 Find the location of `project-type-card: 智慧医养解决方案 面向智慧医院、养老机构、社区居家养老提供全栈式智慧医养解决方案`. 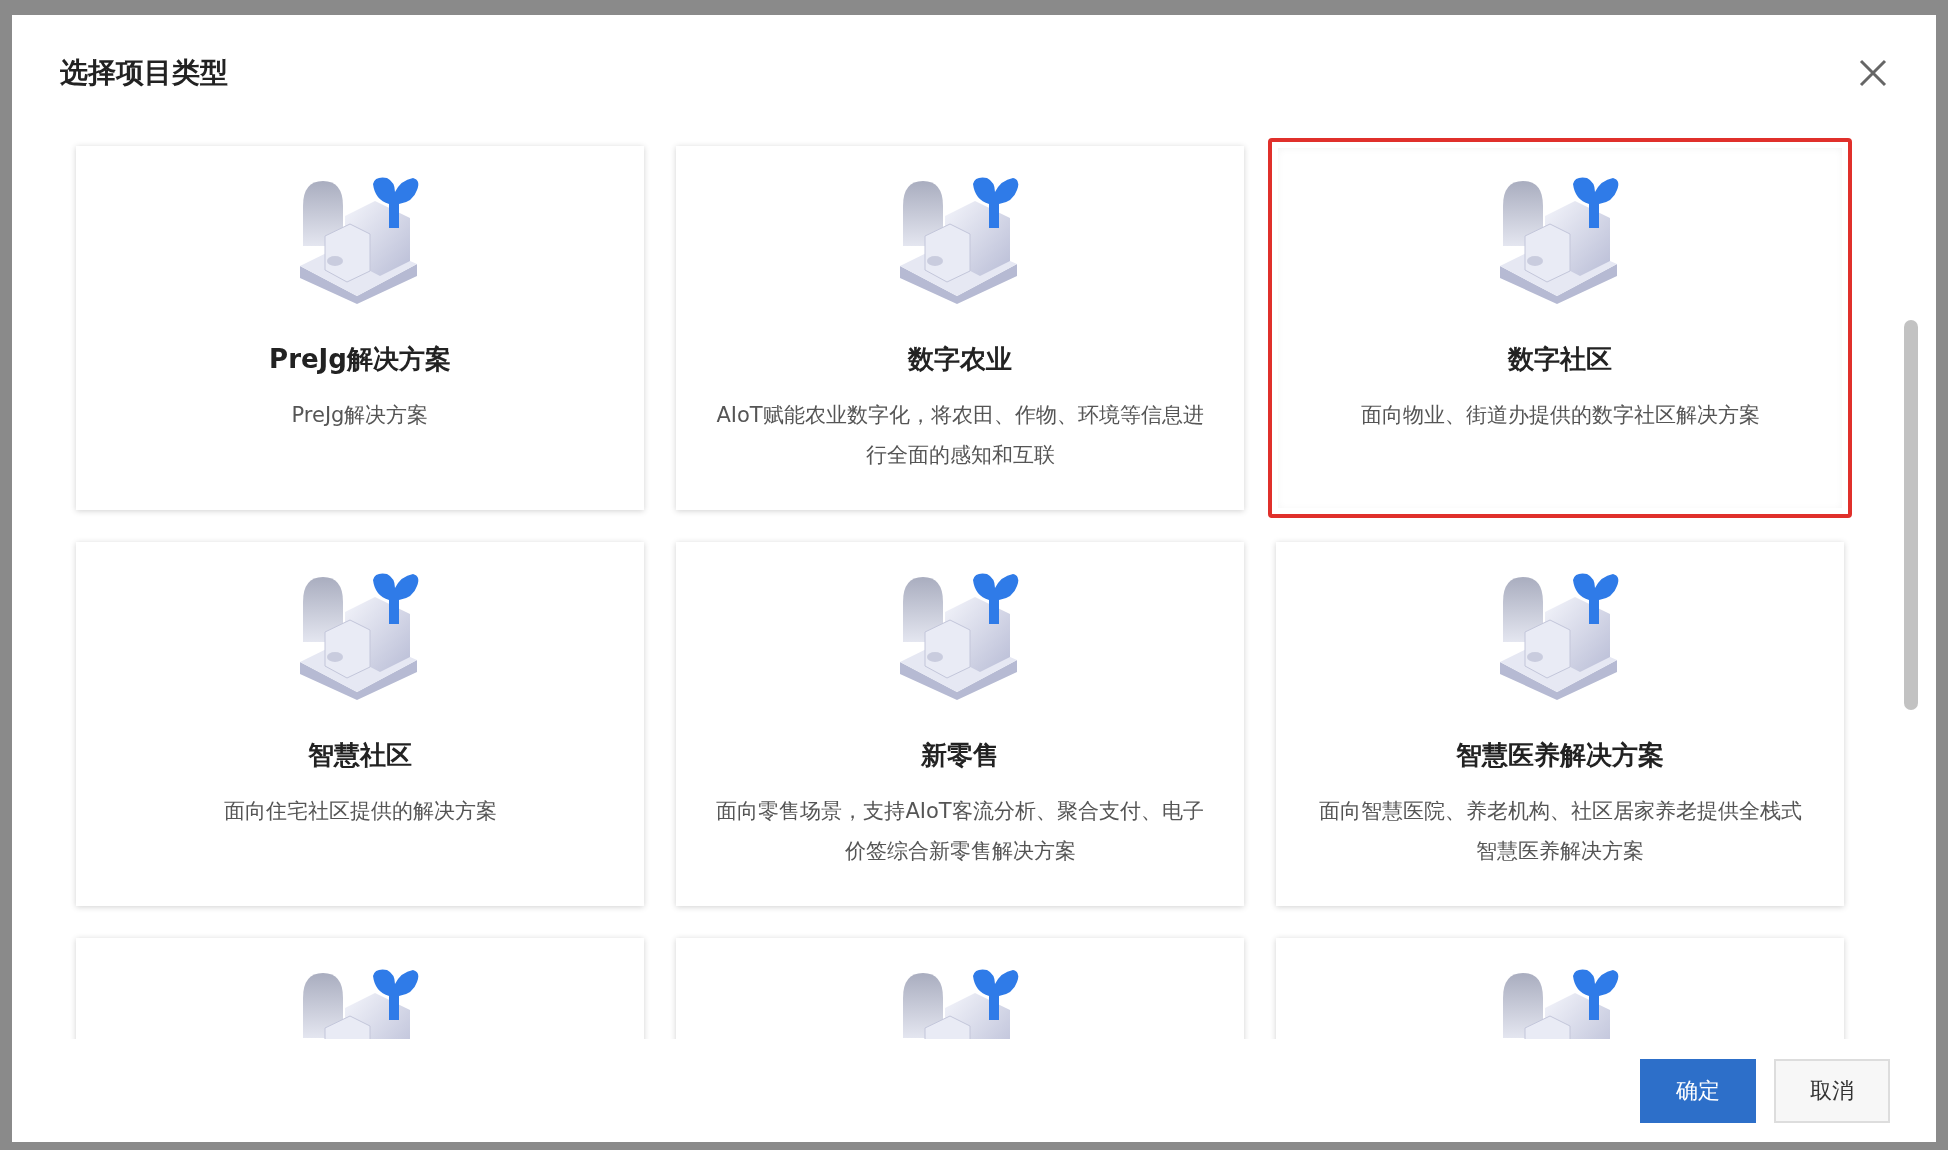

project-type-card: 智慧医养解决方案 面向智慧医院、养老机构、社区居家养老提供全栈式智慧医养解决方案 is located at coordinates (1560, 724).